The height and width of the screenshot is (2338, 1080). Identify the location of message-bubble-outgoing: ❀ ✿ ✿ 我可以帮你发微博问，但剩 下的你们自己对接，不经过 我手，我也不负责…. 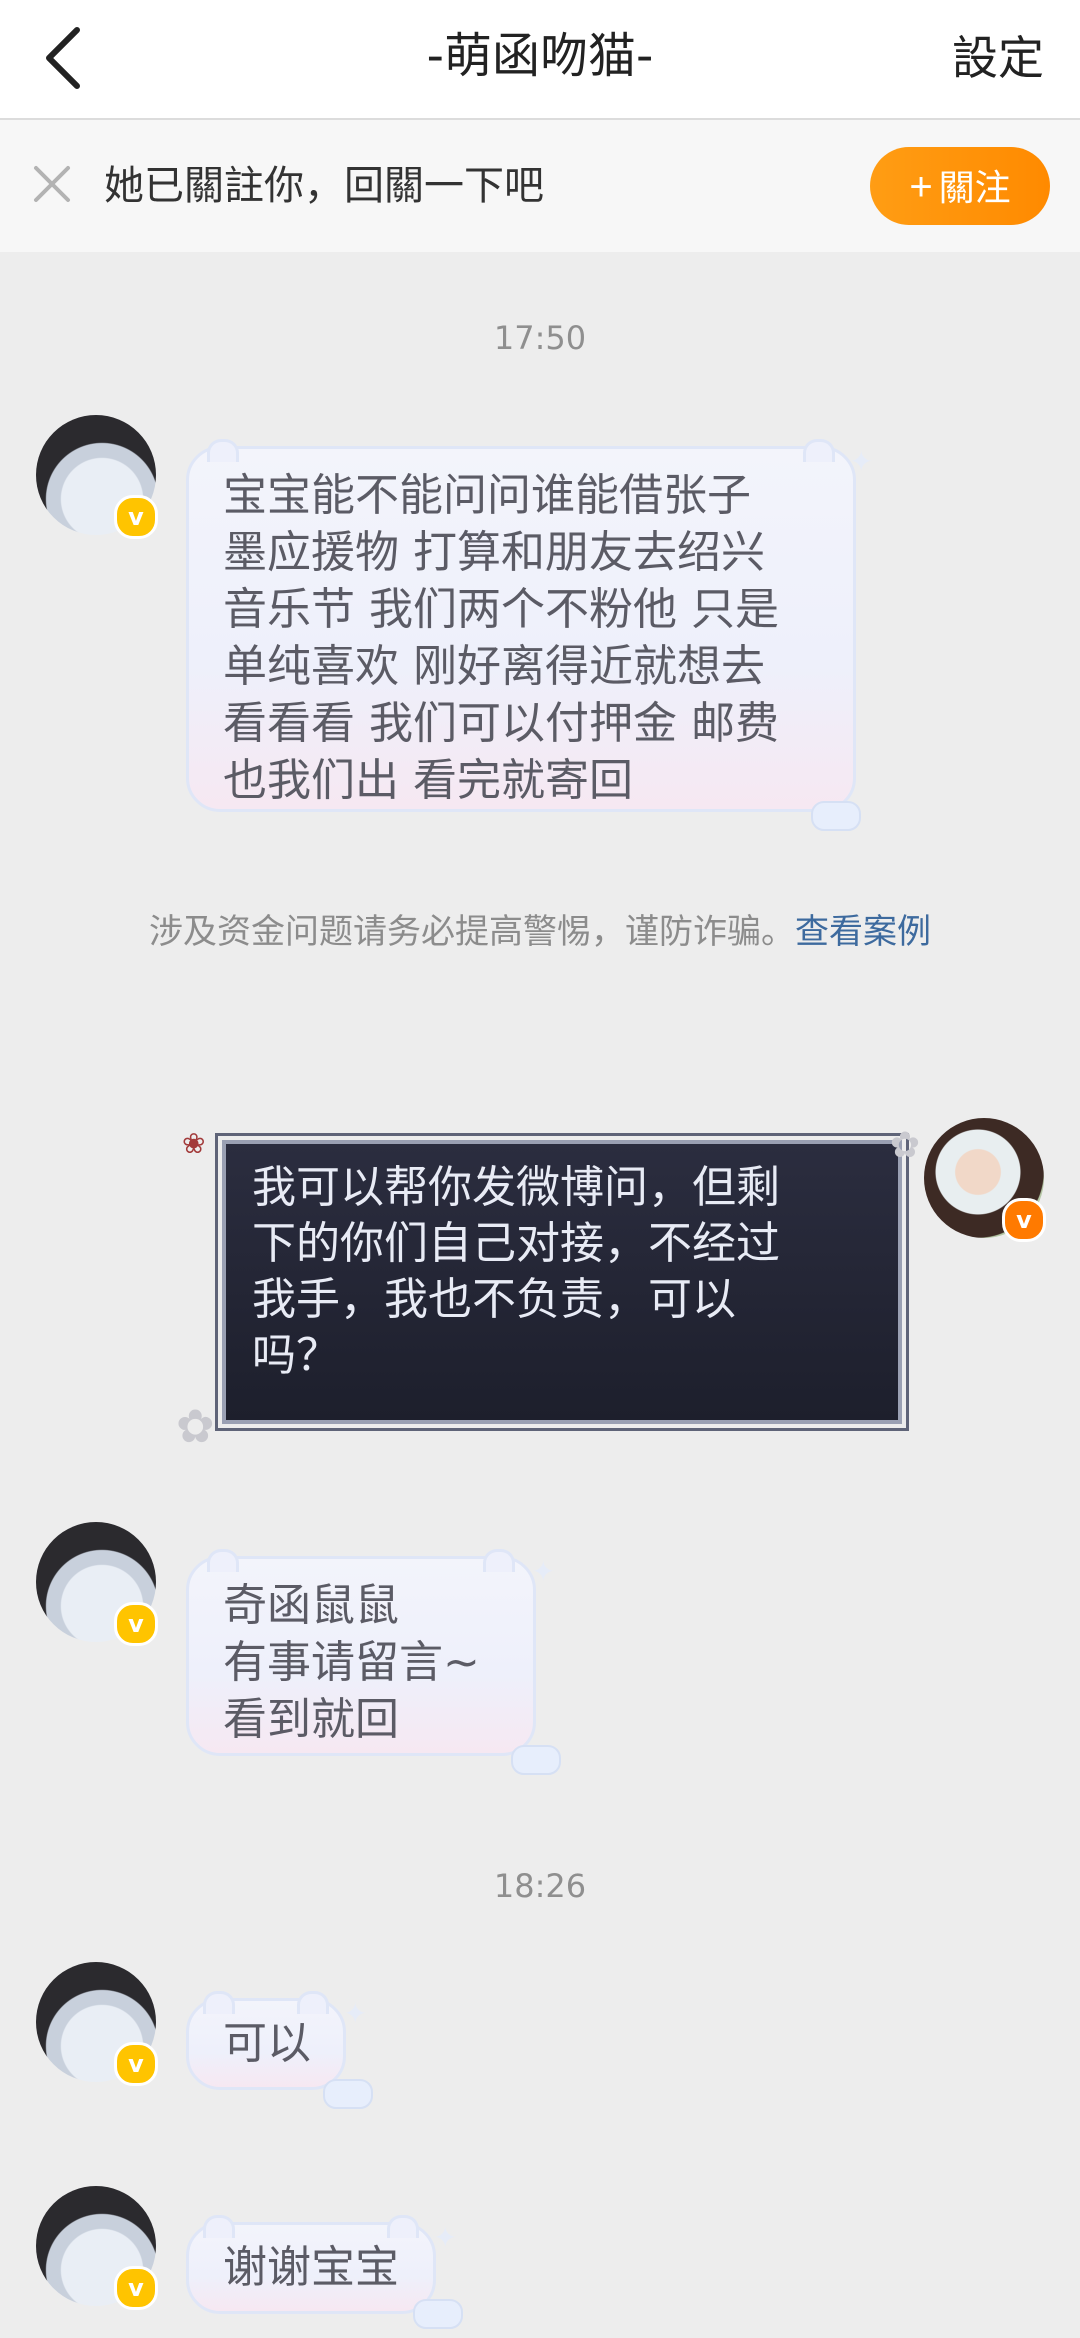
(548, 1289).